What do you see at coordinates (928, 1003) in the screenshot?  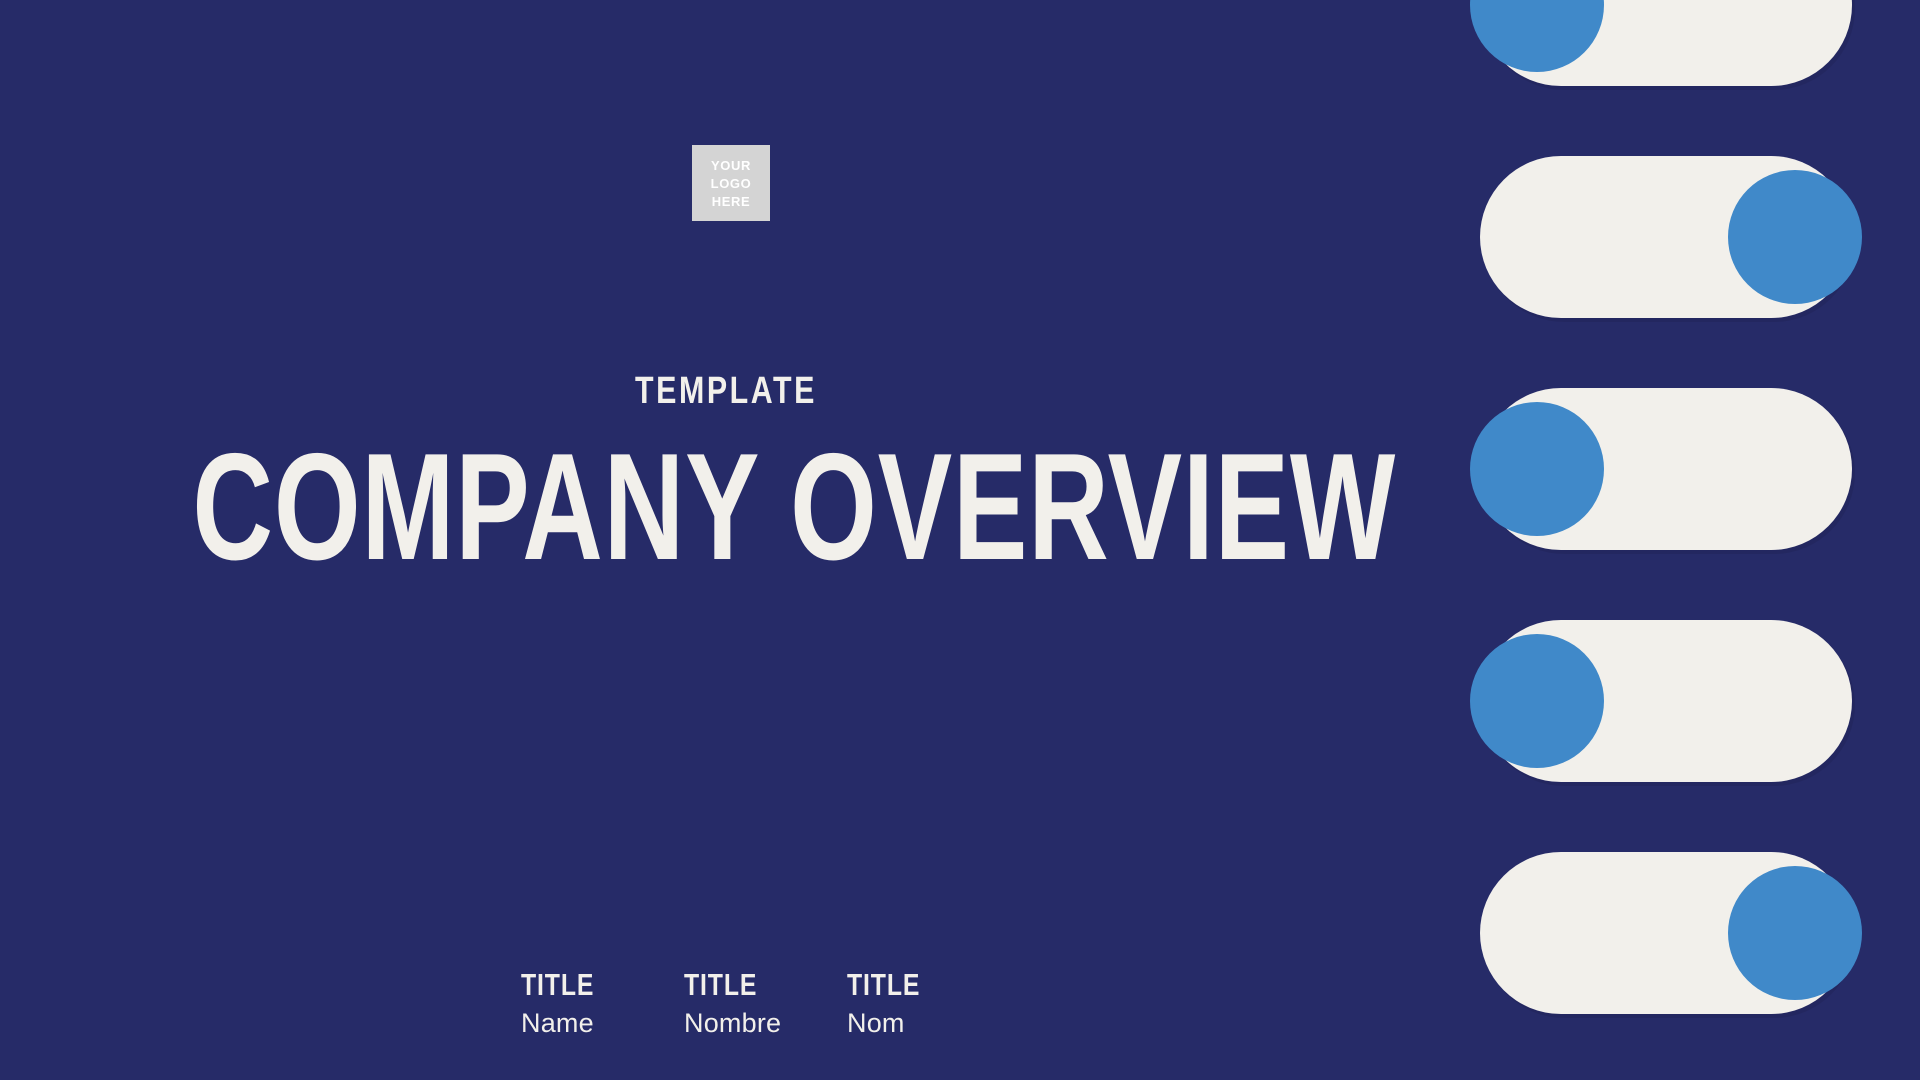 I see `credit-column: TITLE Nom` at bounding box center [928, 1003].